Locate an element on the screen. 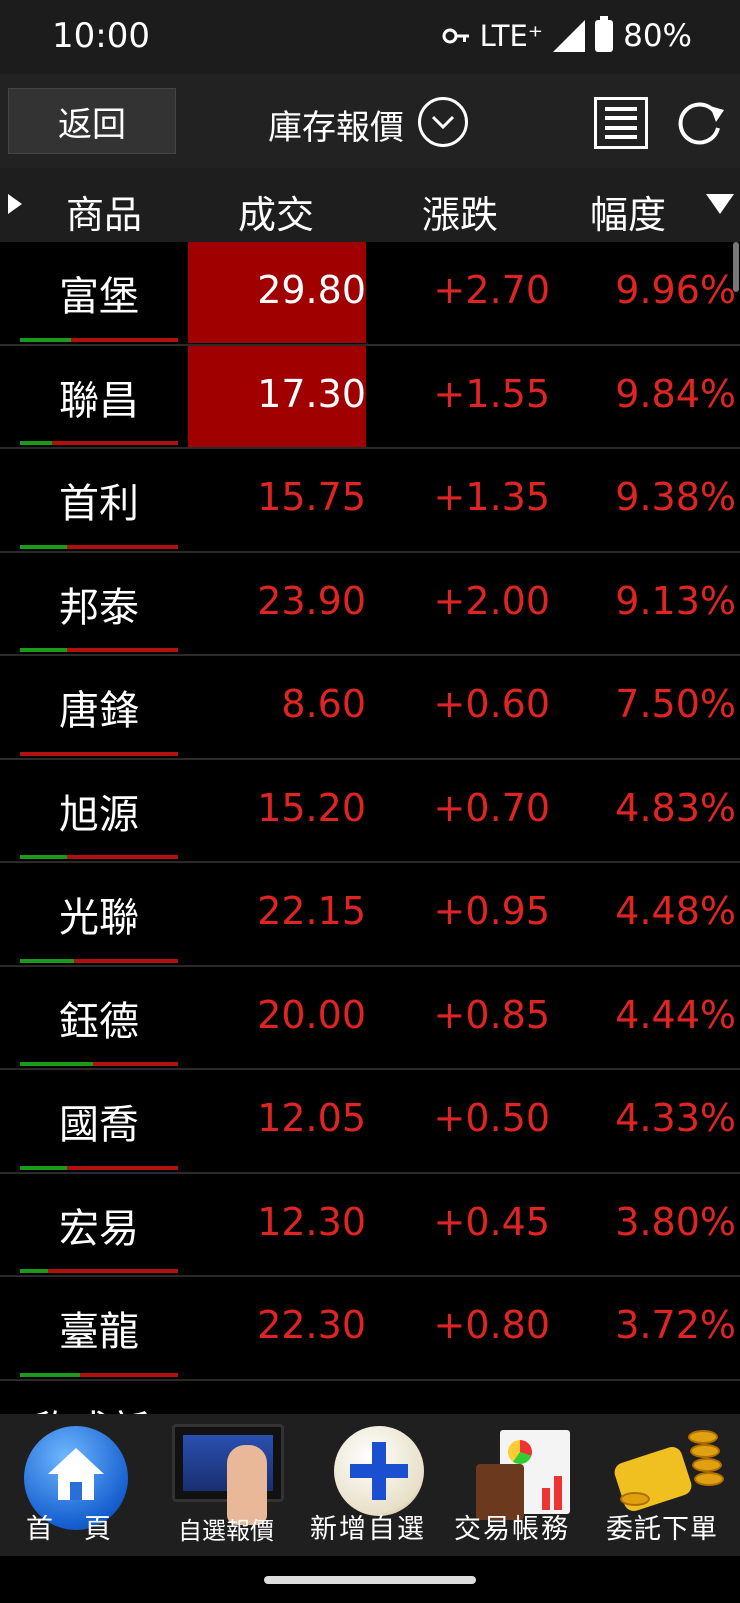 The height and width of the screenshot is (1603, 740). add-icon is located at coordinates (379, 1471).